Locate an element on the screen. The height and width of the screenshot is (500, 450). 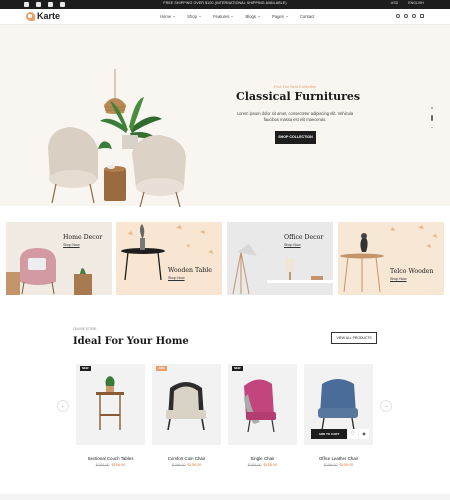
armchair-image is located at coordinates (186, 406).